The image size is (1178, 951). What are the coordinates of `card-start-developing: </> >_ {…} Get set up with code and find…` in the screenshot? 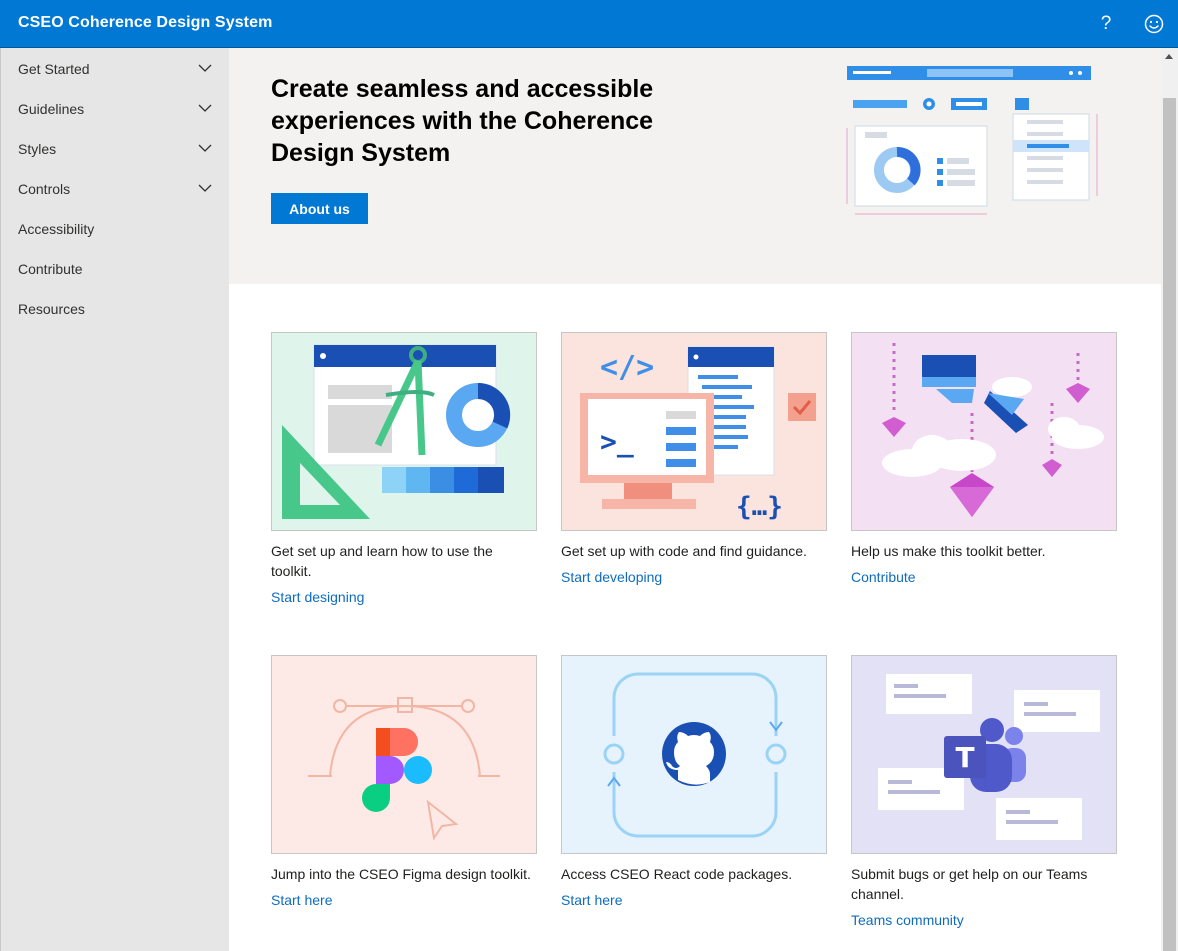 It's located at (694, 459).